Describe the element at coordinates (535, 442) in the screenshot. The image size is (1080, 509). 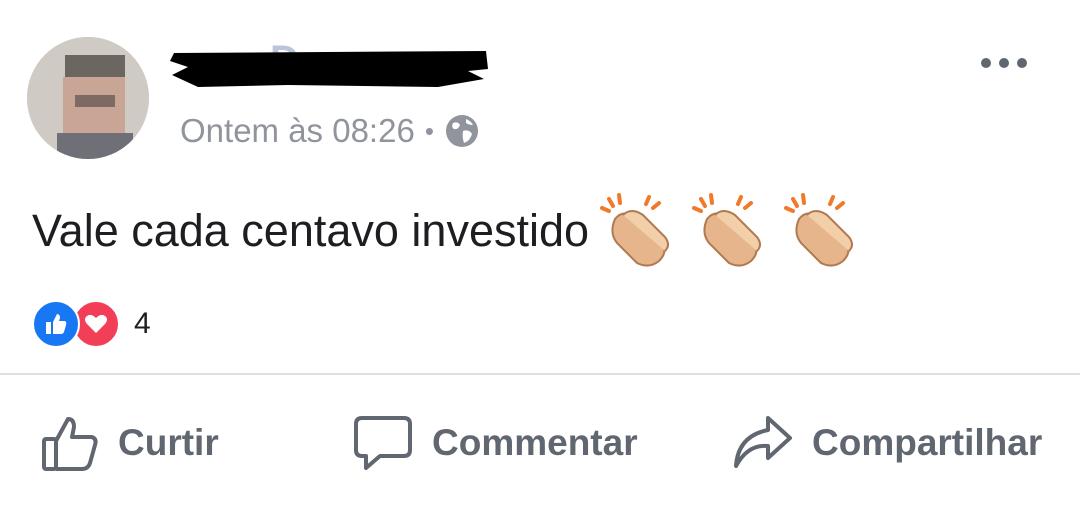
I see `comment-label: Commentar` at that location.